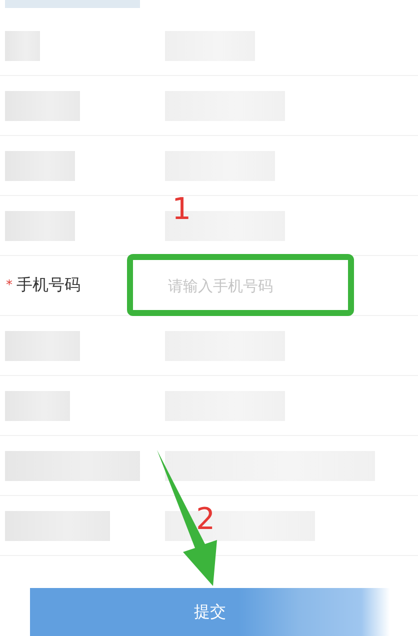  Describe the element at coordinates (182, 209) in the screenshot. I see `step-number: 1` at that location.